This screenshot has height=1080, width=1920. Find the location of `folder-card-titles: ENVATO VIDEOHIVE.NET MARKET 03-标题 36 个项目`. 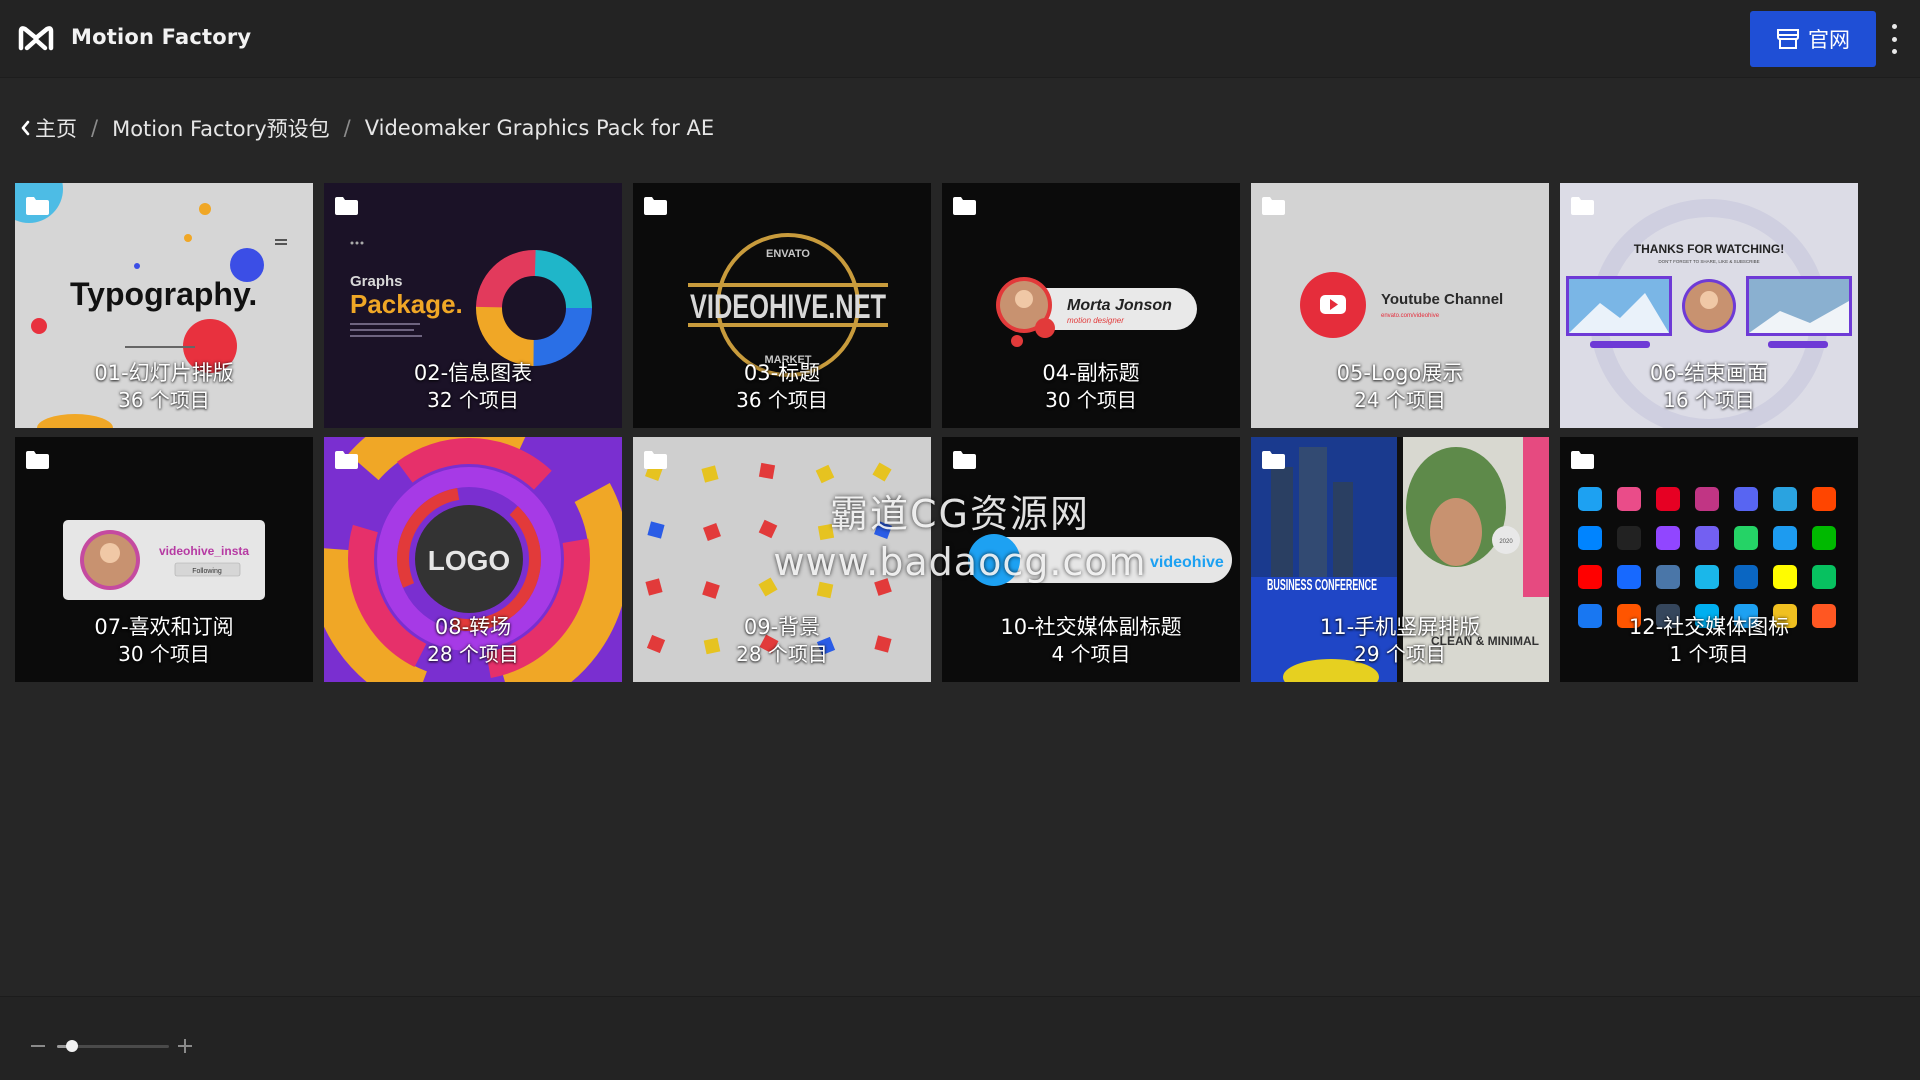

folder-card-titles: ENVATO VIDEOHIVE.NET MARKET 03-标题 36 个项目 is located at coordinates (782, 305).